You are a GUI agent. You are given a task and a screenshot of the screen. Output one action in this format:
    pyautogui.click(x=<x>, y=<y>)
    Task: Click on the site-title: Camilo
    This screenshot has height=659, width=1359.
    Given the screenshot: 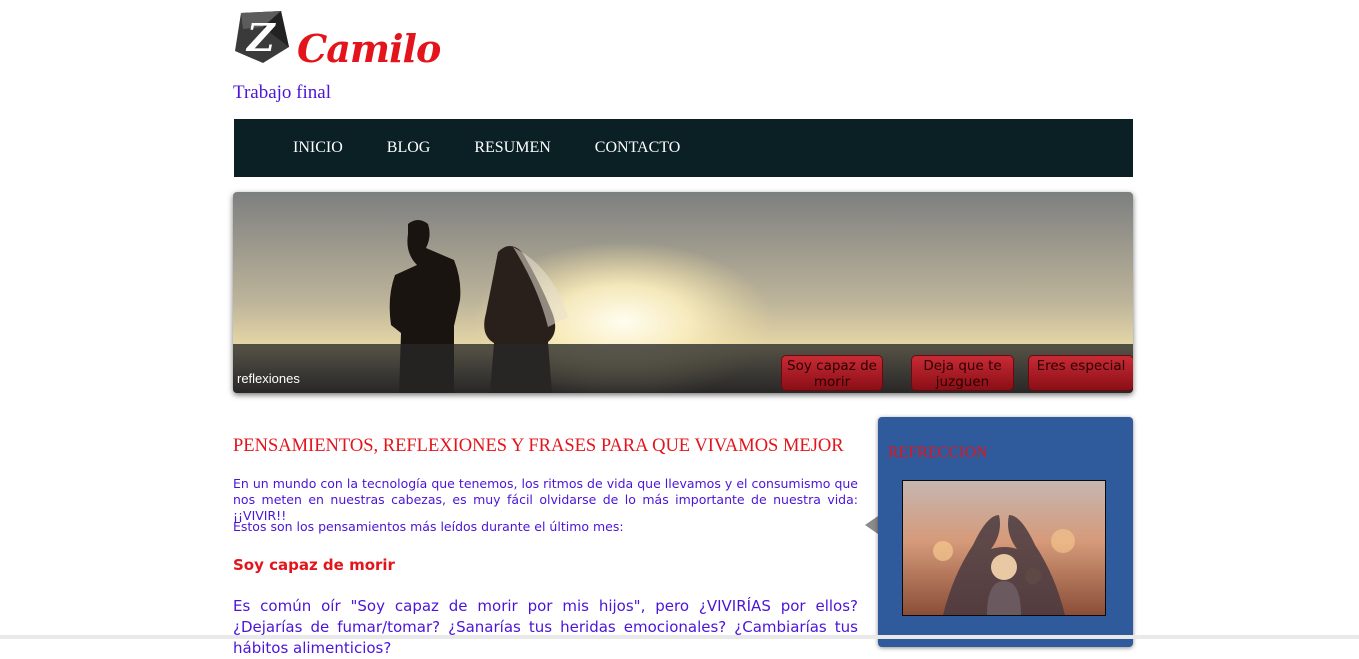 What is the action you would take?
    pyautogui.click(x=369, y=48)
    